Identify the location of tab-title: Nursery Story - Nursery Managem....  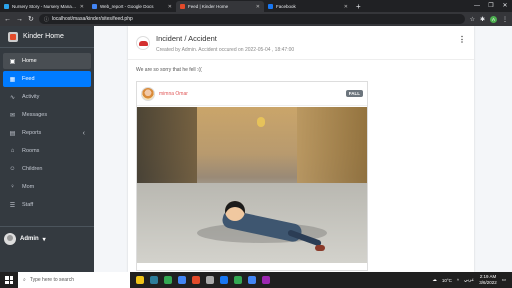
(44, 6).